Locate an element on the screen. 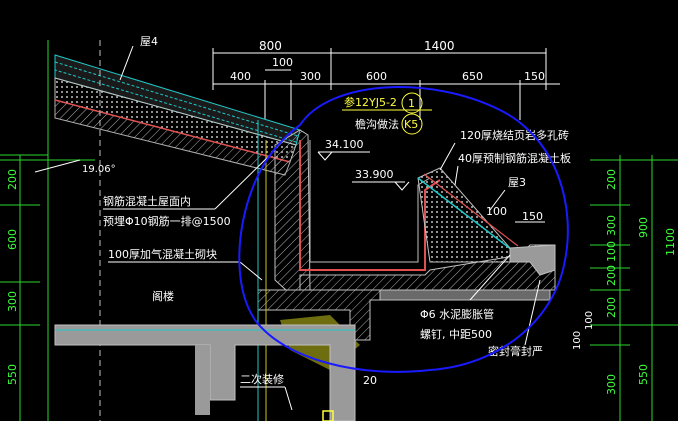 The width and height of the screenshot is (678, 421). dim-right-200a: 200 is located at coordinates (611, 179).